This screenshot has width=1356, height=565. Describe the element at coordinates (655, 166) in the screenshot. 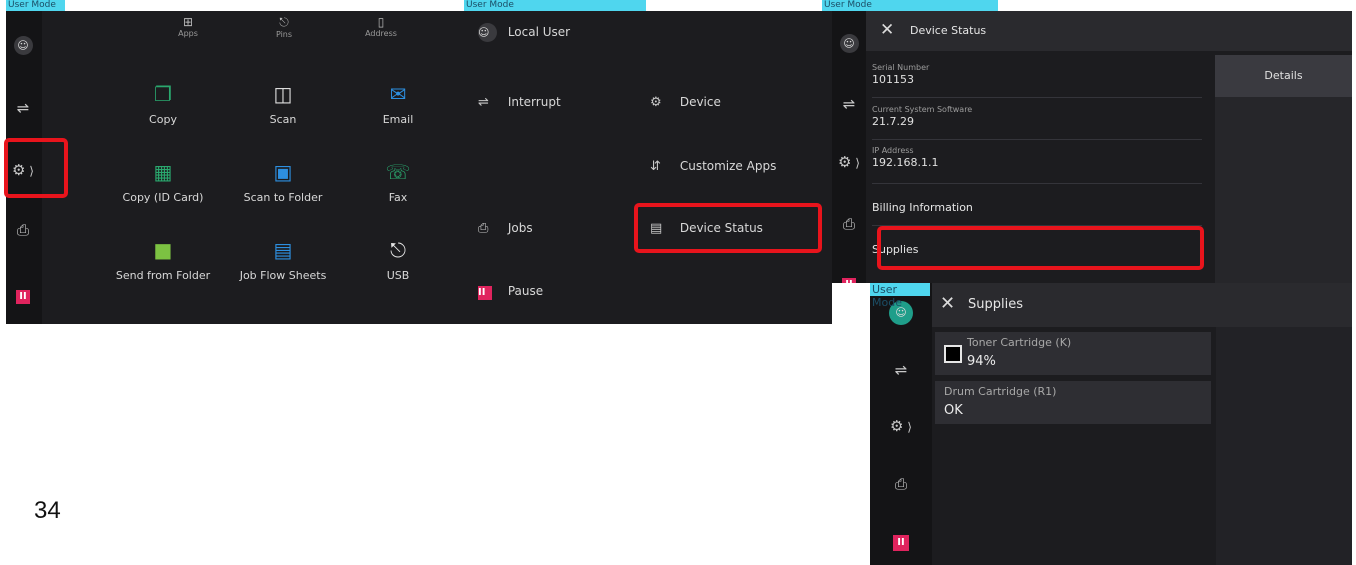

I see `customize-icon: ⇵` at that location.